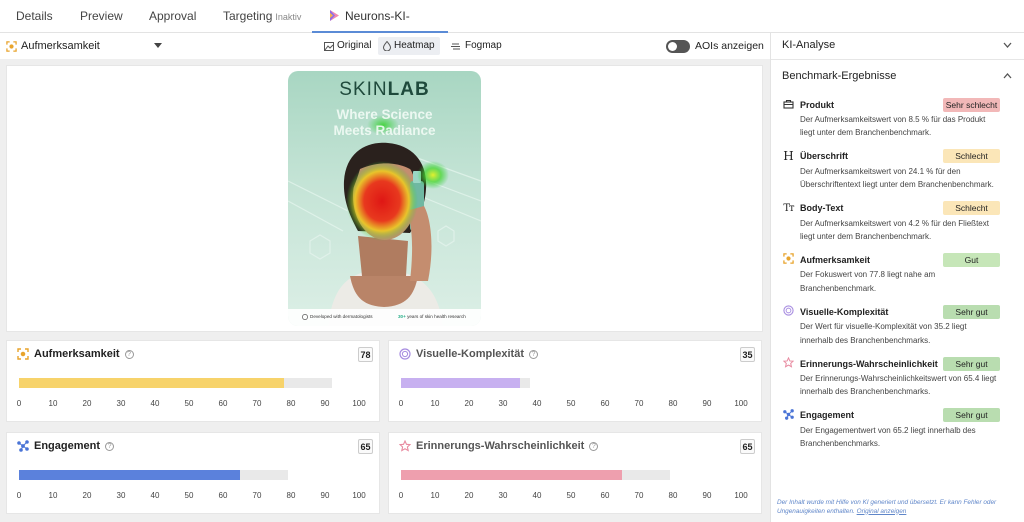 This screenshot has width=1024, height=522. I want to click on metric-name: Visuelle-Komplexität, so click(470, 354).